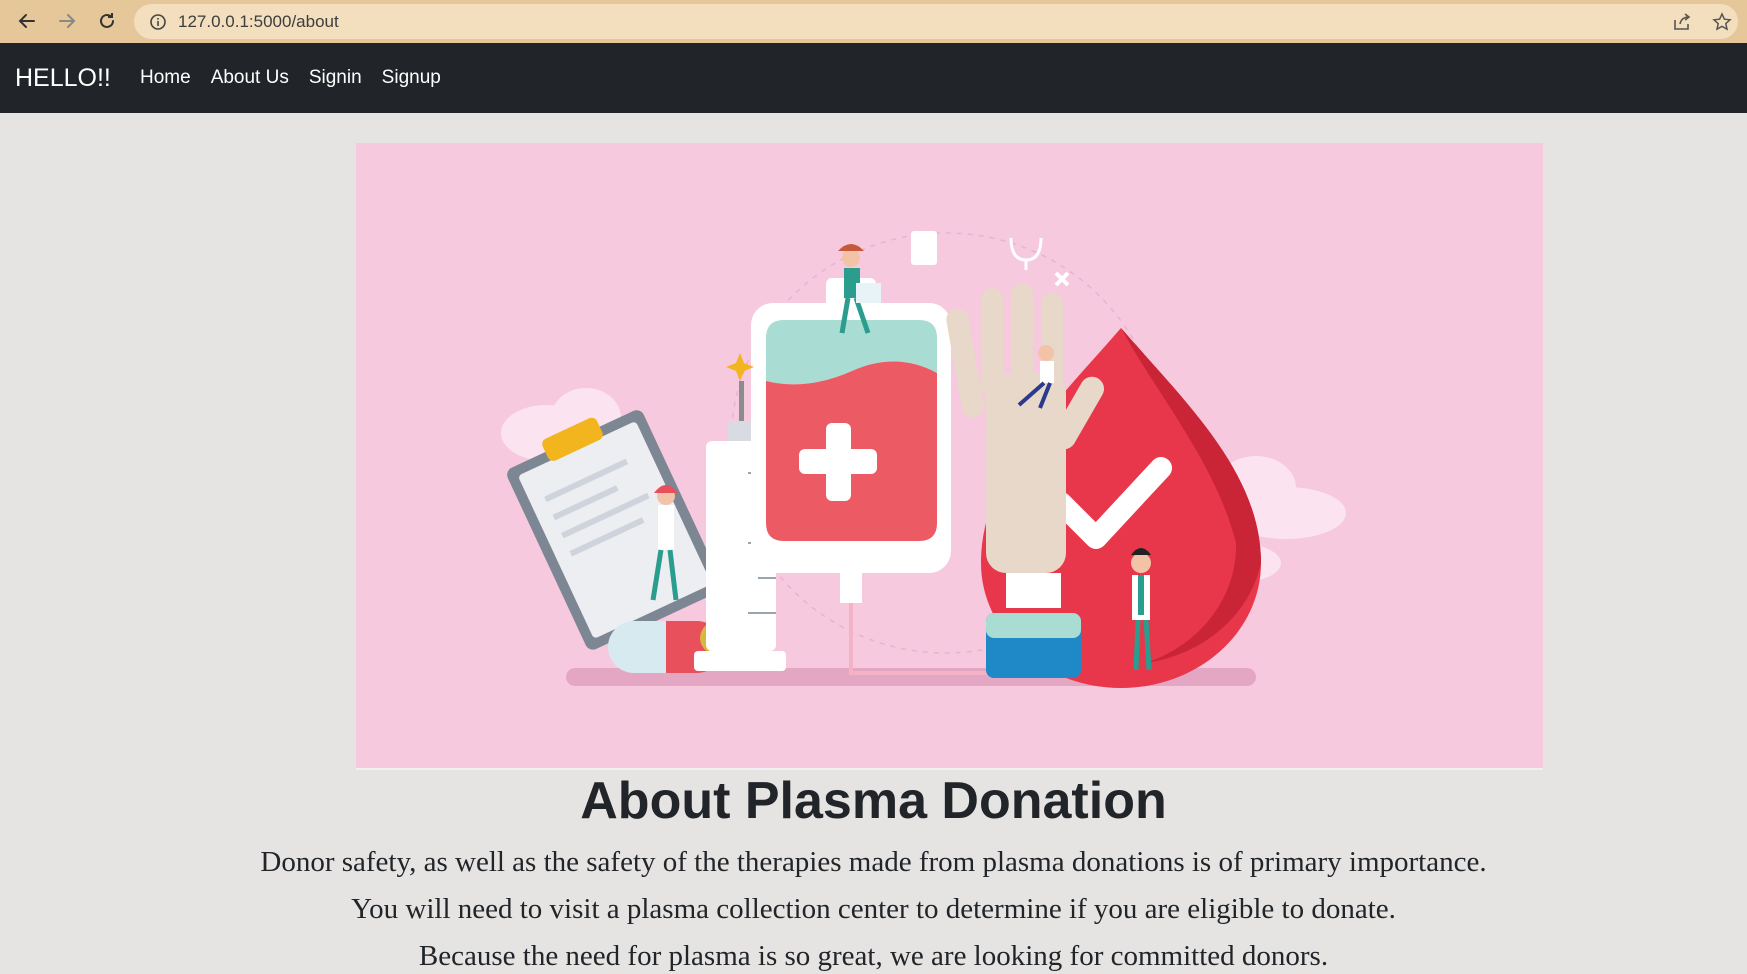 The image size is (1747, 974). I want to click on cross-icon, so click(1062, 279).